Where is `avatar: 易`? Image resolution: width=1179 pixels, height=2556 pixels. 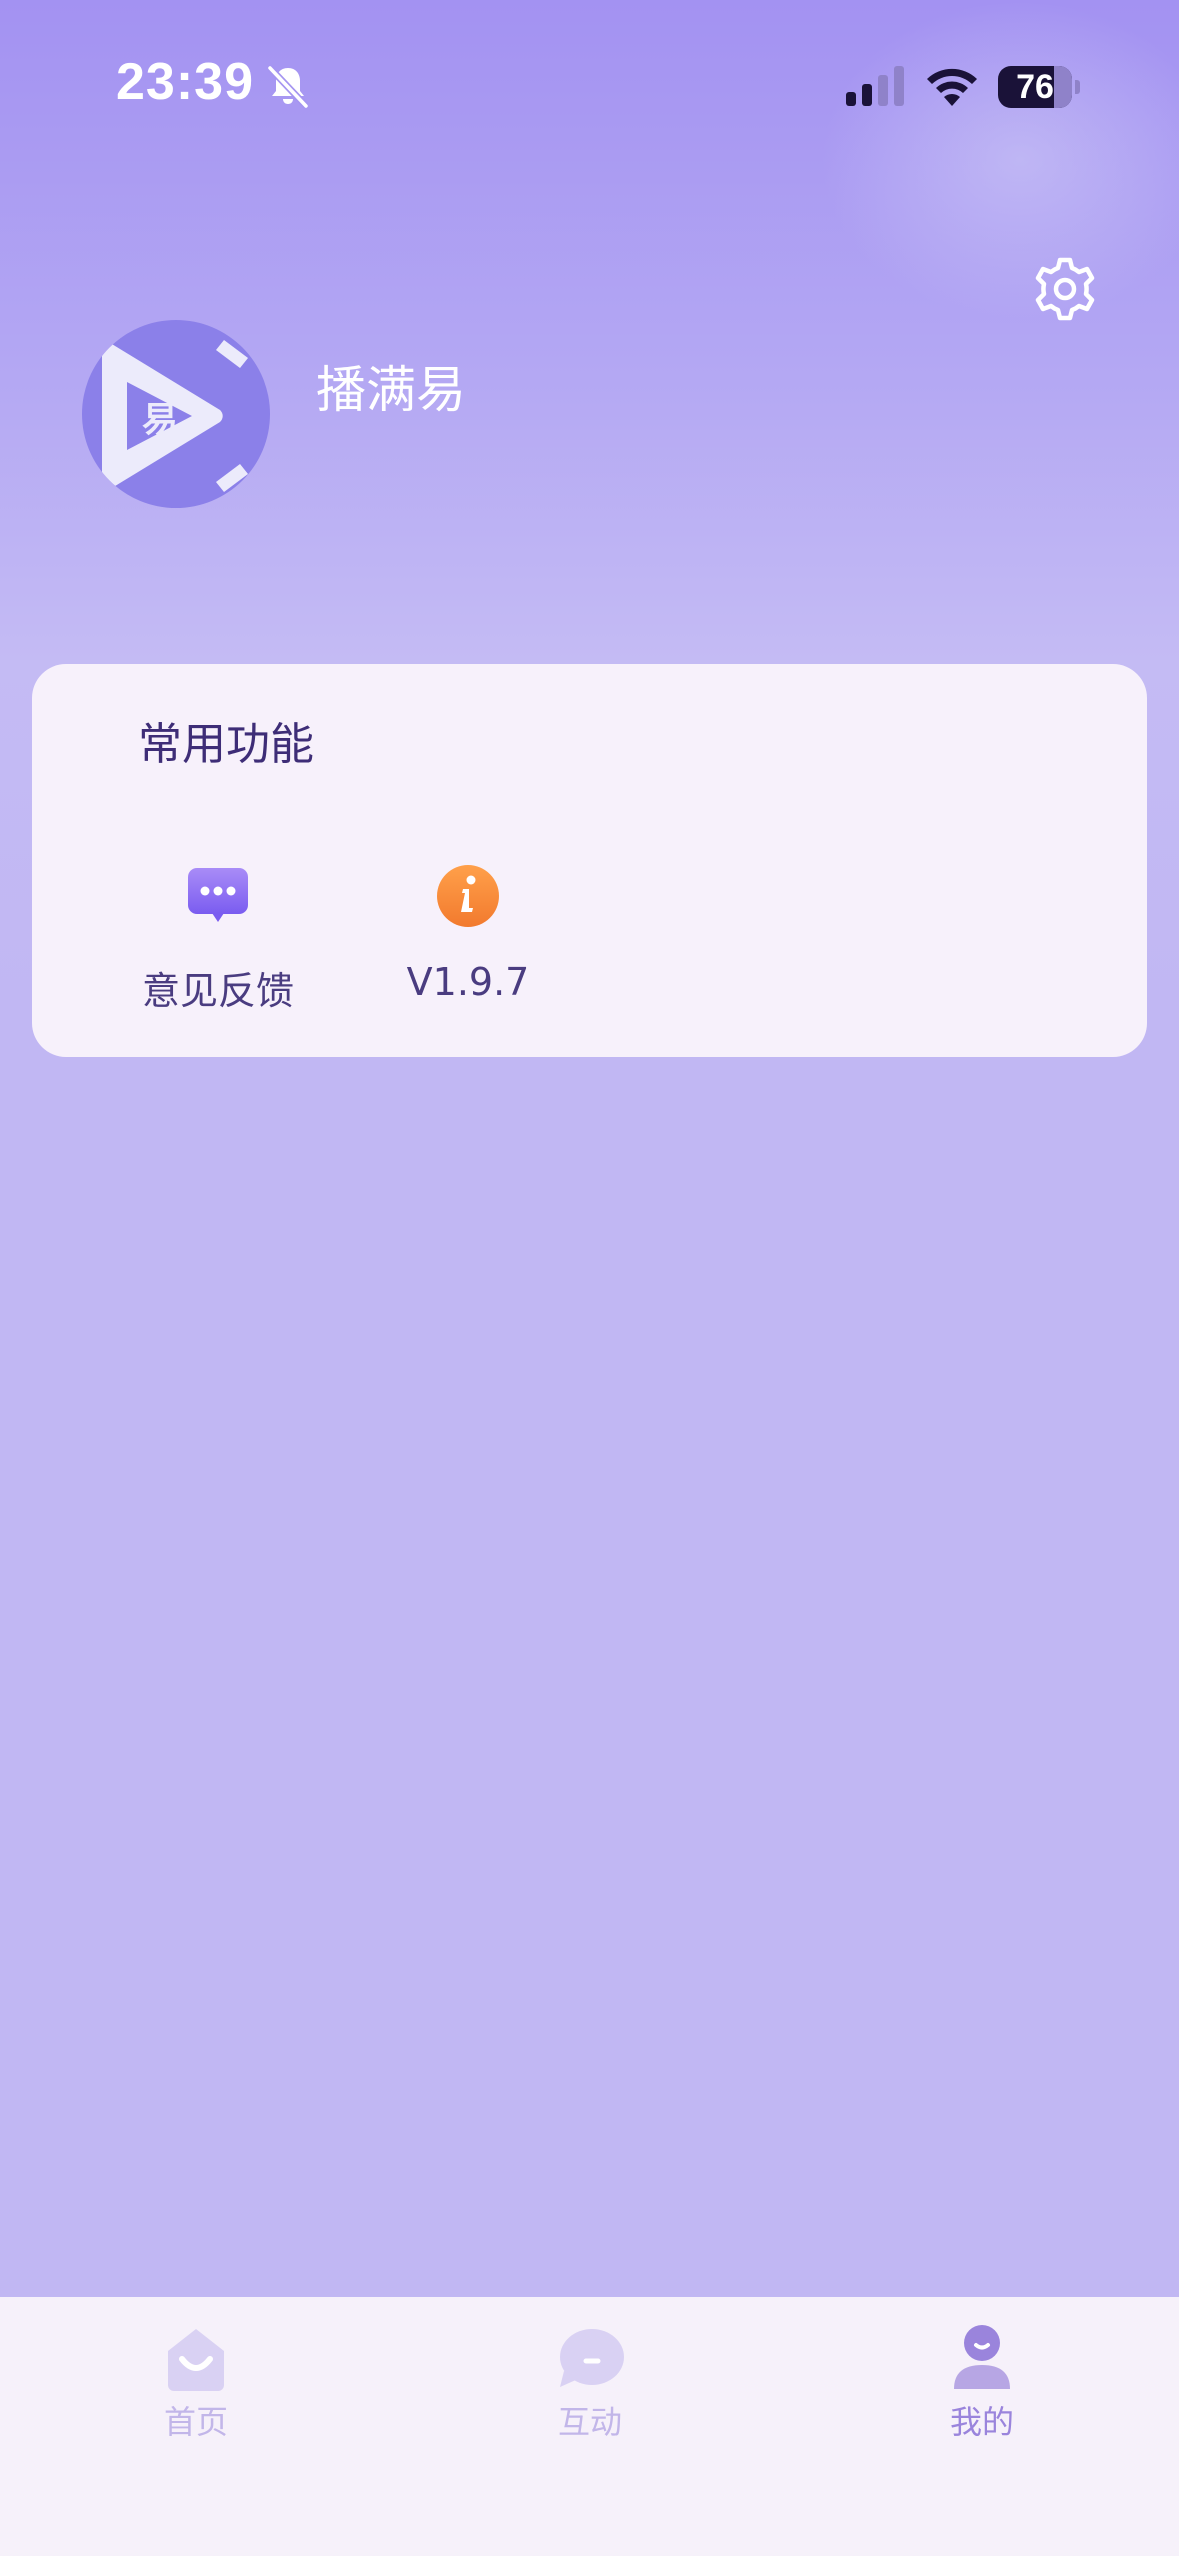
avatar: 易 is located at coordinates (176, 414).